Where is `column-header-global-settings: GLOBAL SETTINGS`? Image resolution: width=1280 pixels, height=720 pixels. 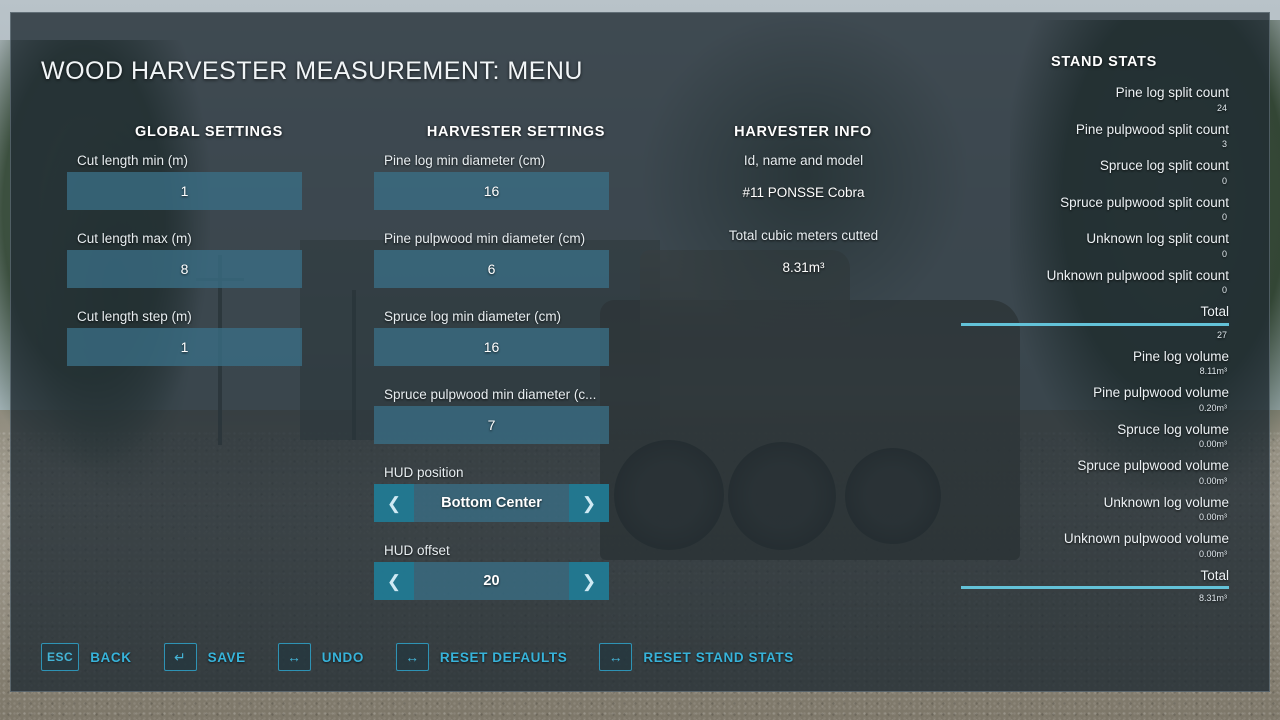 column-header-global-settings: GLOBAL SETTINGS is located at coordinates (209, 132).